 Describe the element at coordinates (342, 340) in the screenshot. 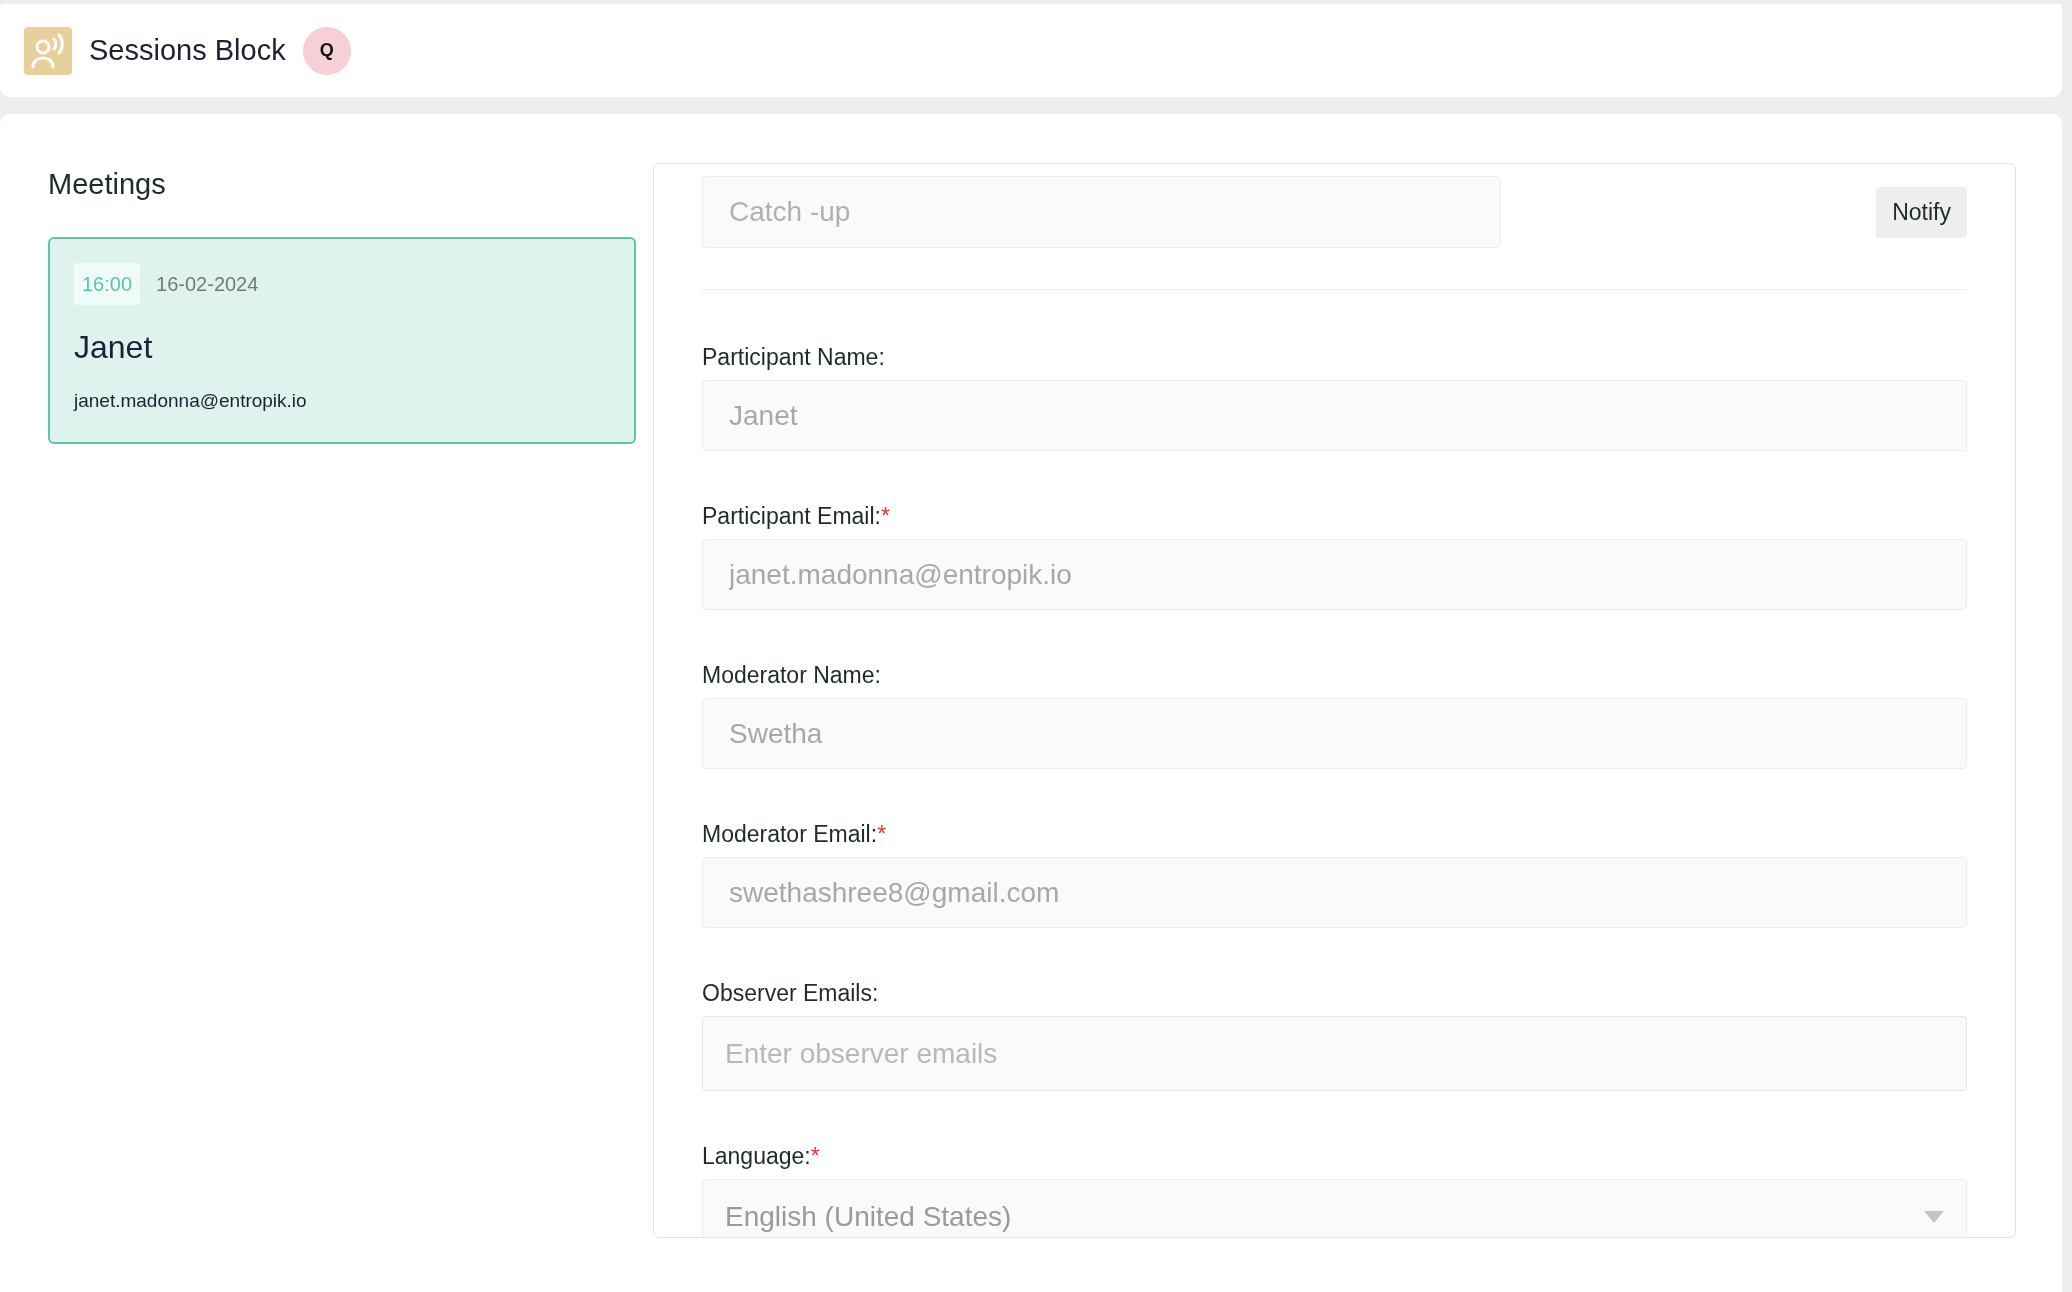

I see `meeting-card: 16:00 16-02-2024 Janet janet.madonna@entropik.io` at that location.